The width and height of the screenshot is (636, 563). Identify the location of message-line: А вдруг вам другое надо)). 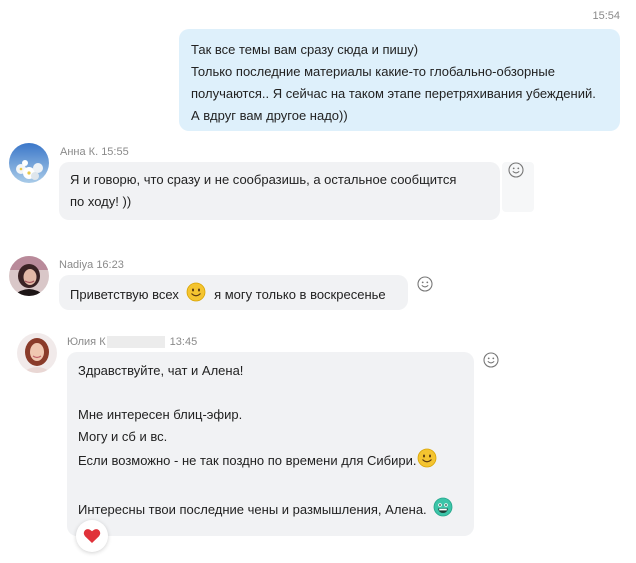
(269, 115).